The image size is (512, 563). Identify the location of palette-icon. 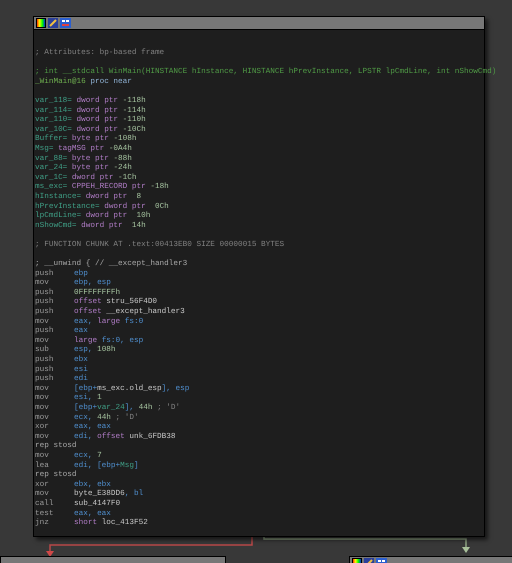
(41, 23).